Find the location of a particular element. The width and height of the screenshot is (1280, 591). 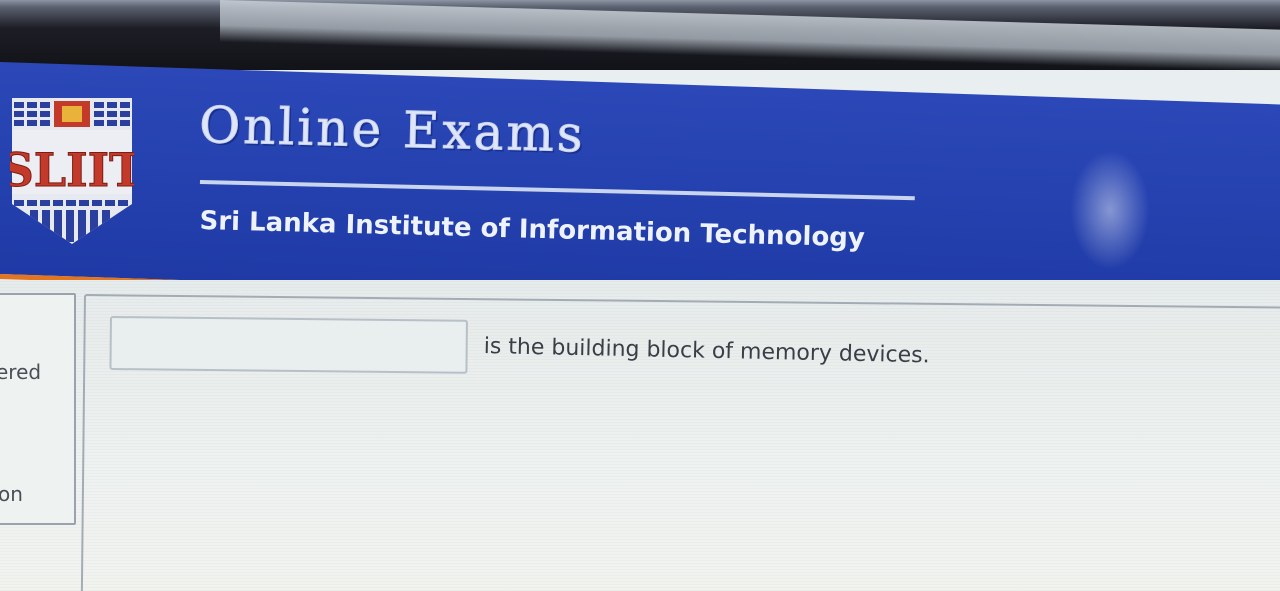

page-title: Online Exams is located at coordinates (392, 130).